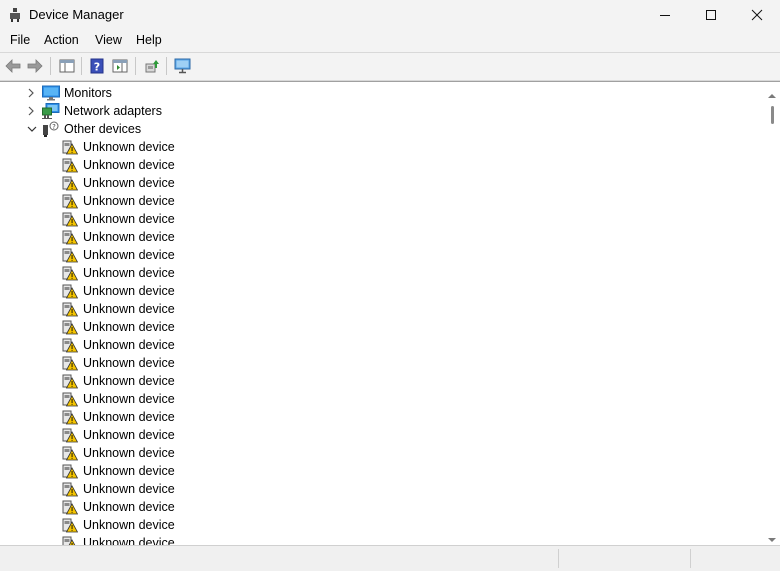  Describe the element at coordinates (772, 539) in the screenshot. I see `scroll-down-arrow-icon` at that location.